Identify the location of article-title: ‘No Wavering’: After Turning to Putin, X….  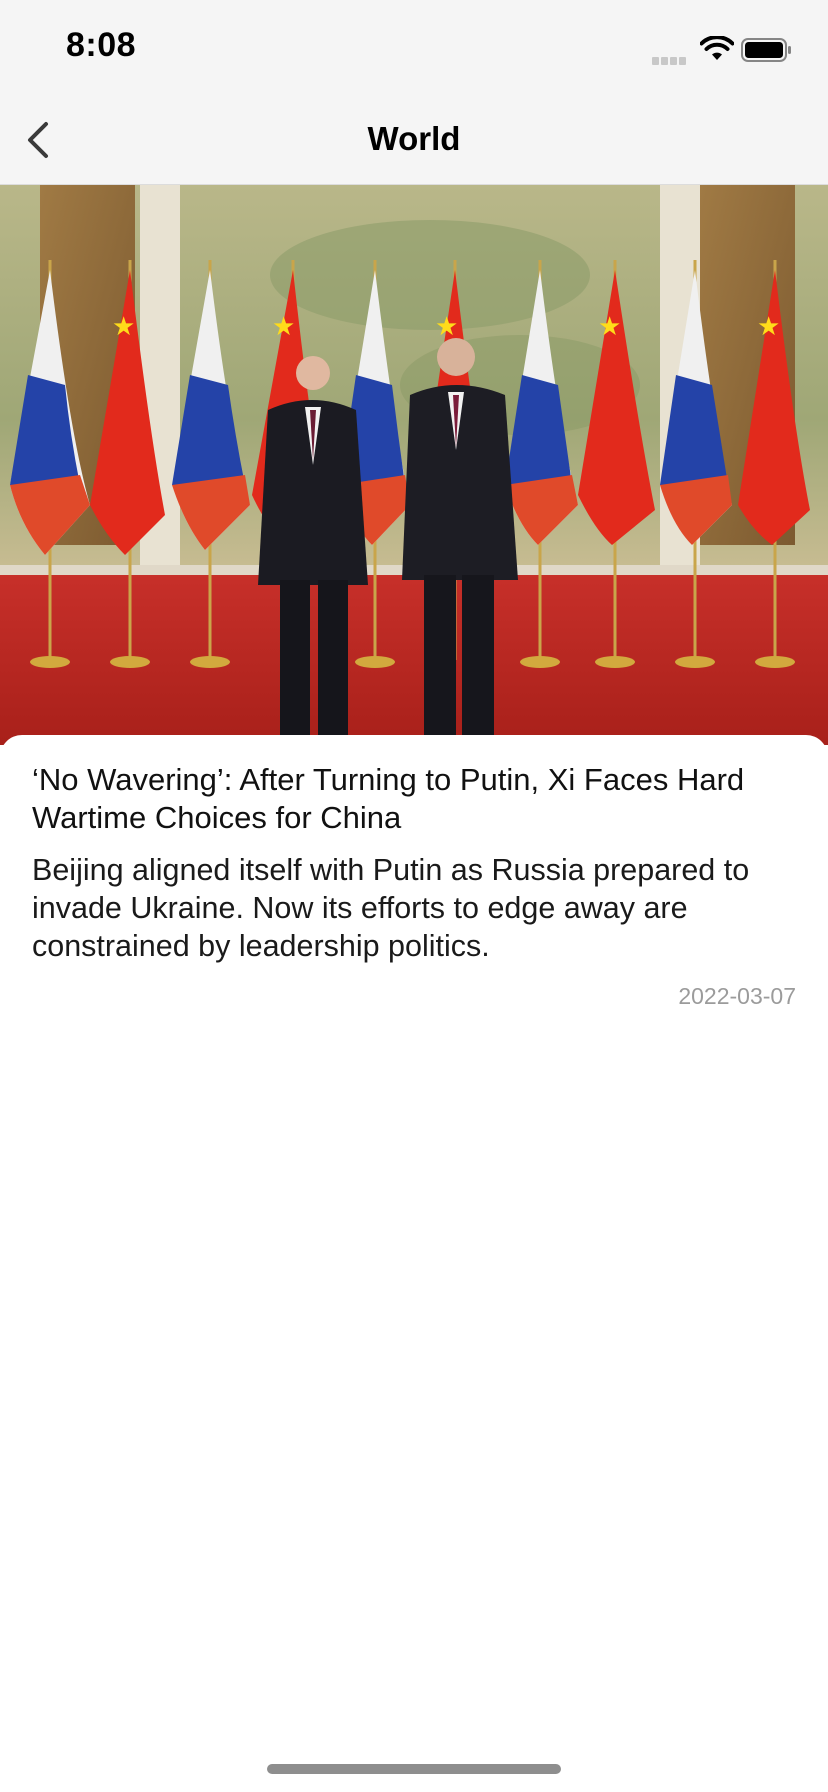
(388, 798).